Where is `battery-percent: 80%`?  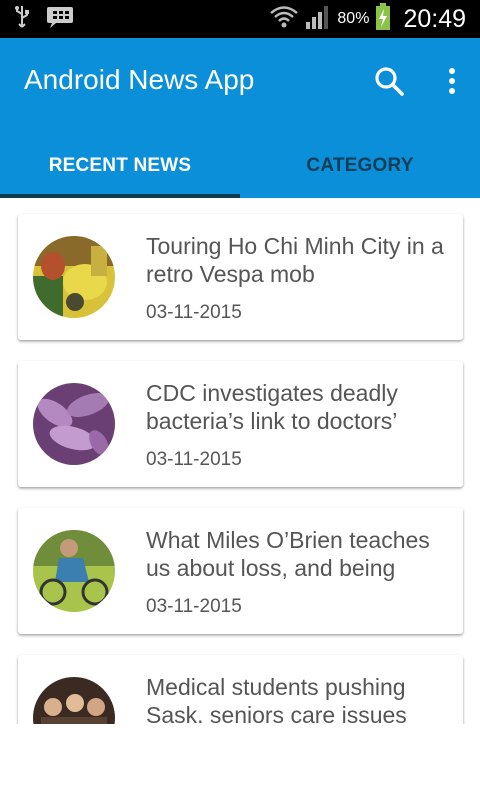
battery-percent: 80% is located at coordinates (353, 18).